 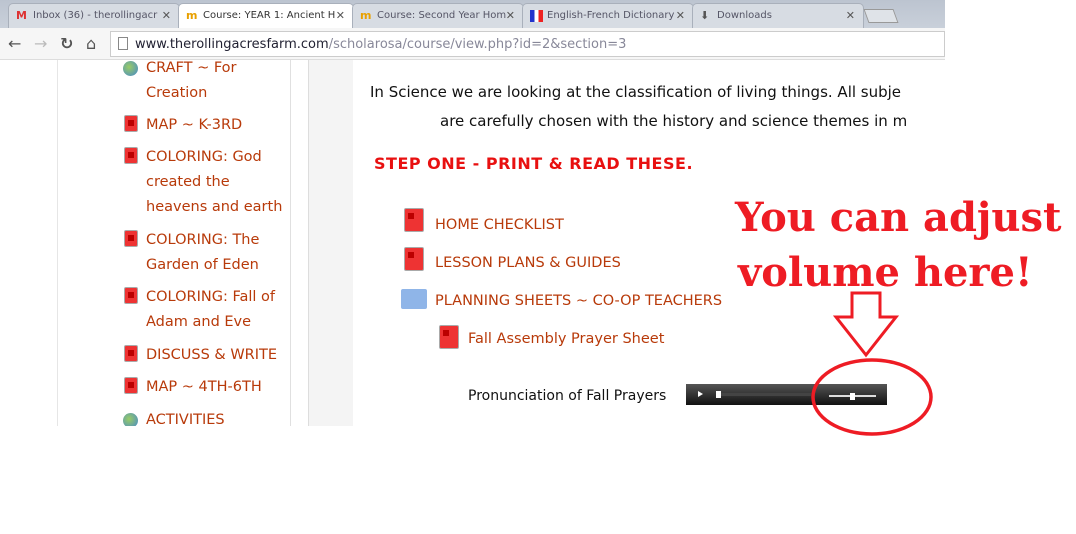 What do you see at coordinates (218, 355) in the screenshot?
I see `sidebar-item-discuss: DISCUSS & WRITE` at bounding box center [218, 355].